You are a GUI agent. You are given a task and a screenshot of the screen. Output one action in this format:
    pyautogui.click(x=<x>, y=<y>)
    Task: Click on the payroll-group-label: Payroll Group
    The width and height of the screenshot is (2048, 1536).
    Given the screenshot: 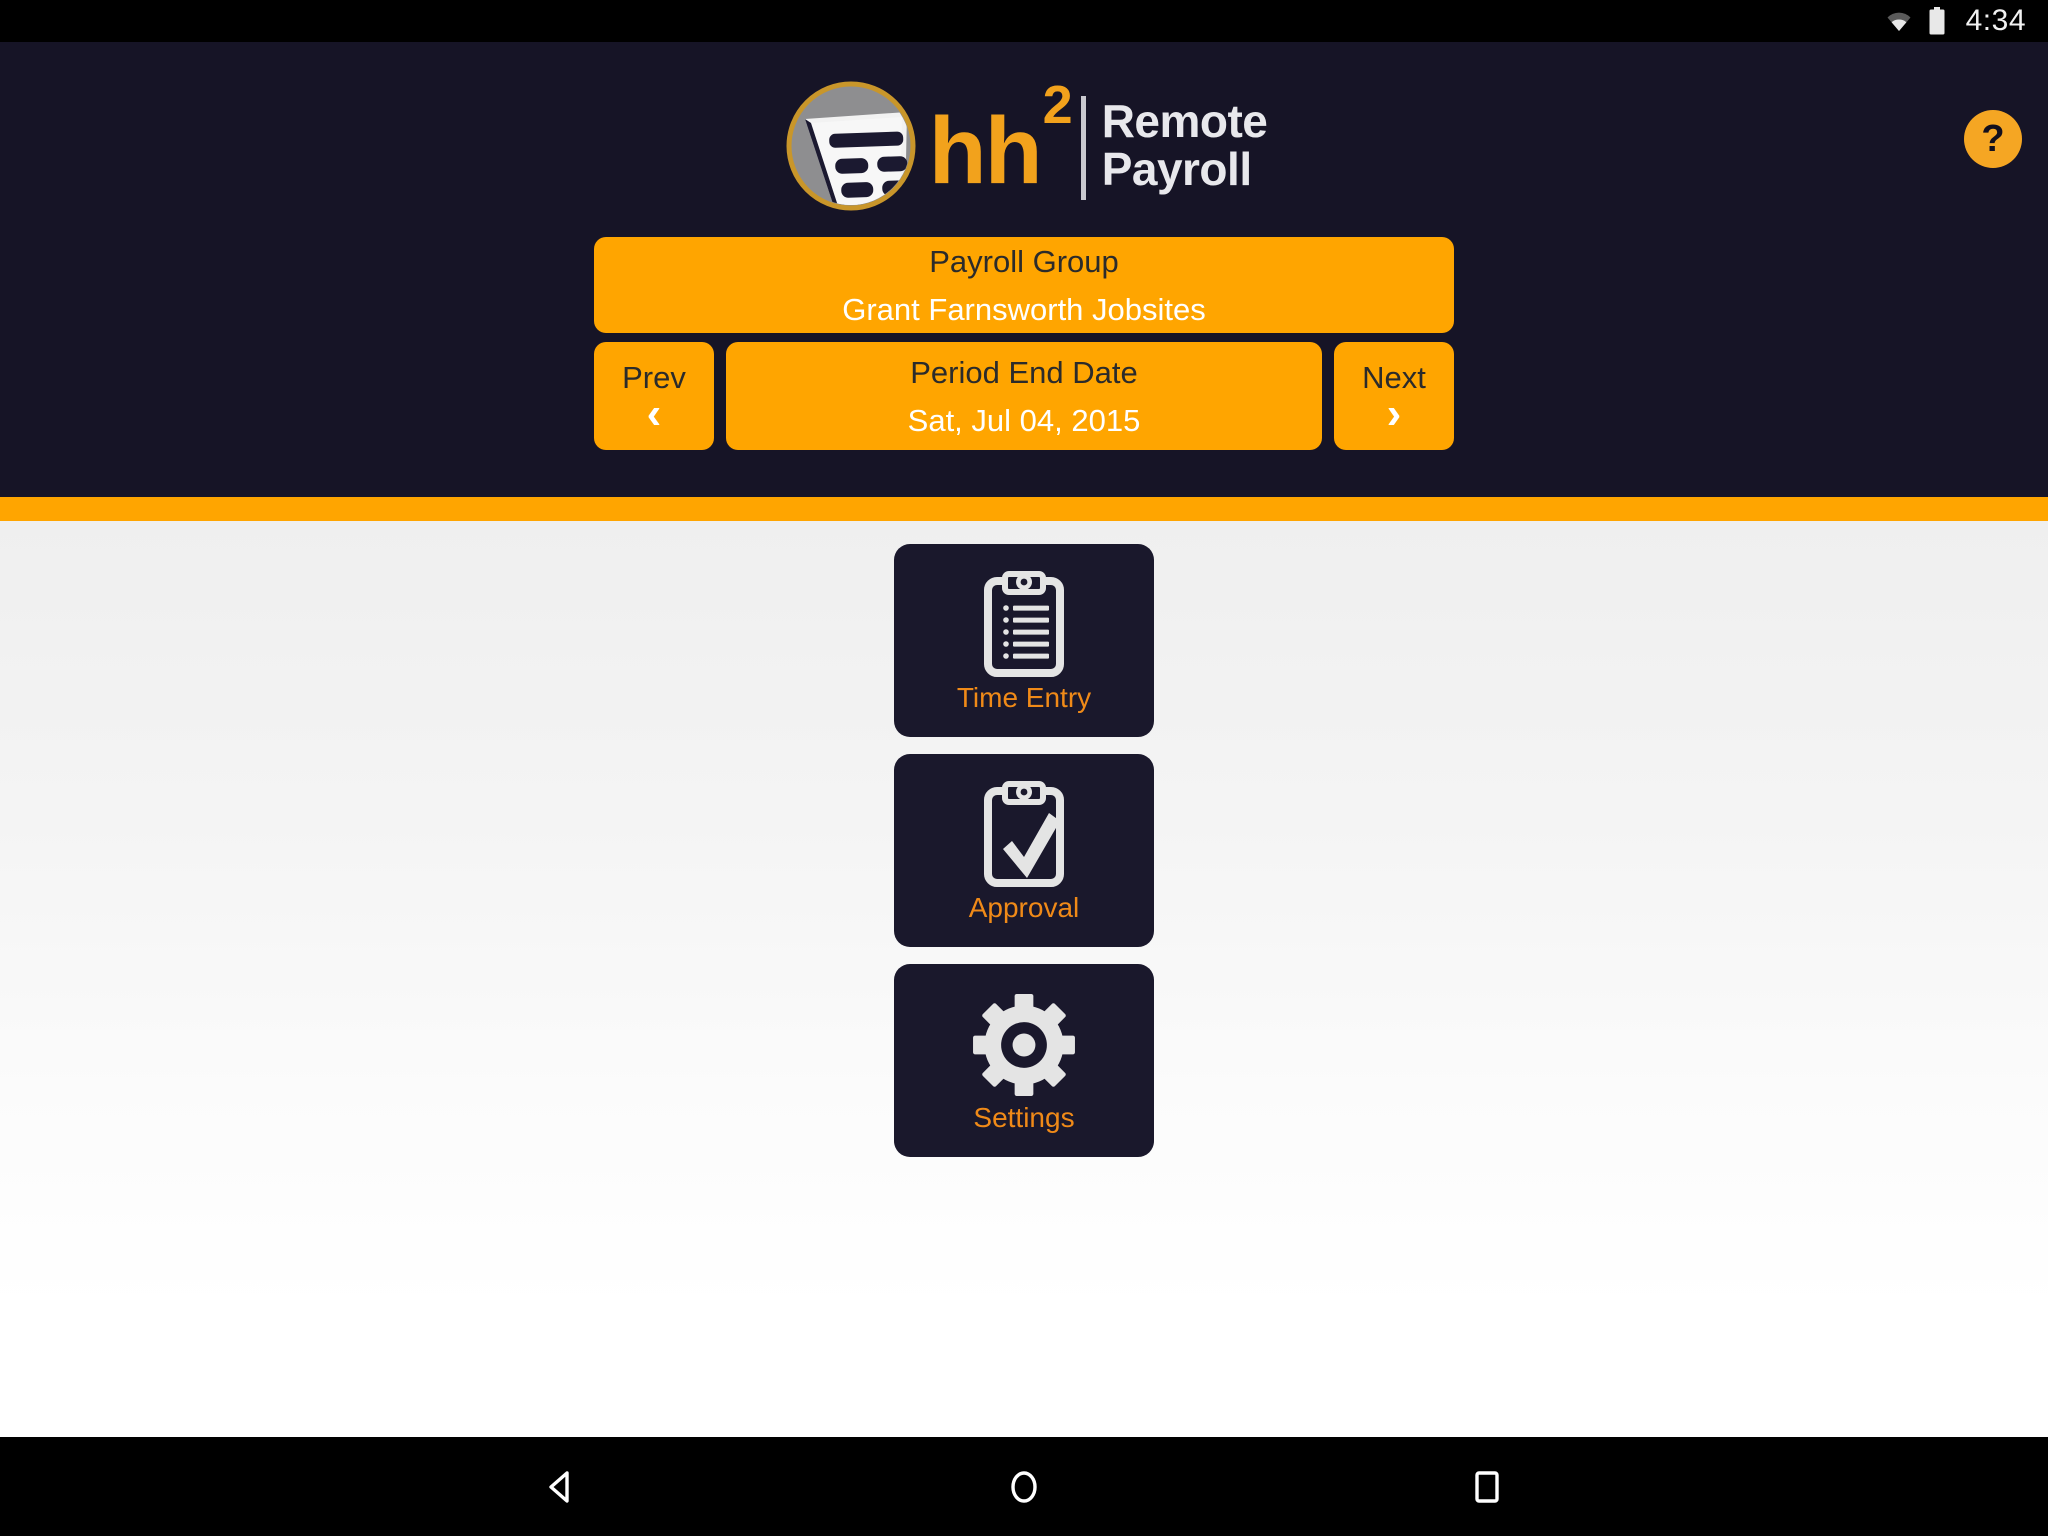 What is the action you would take?
    pyautogui.click(x=1024, y=261)
    